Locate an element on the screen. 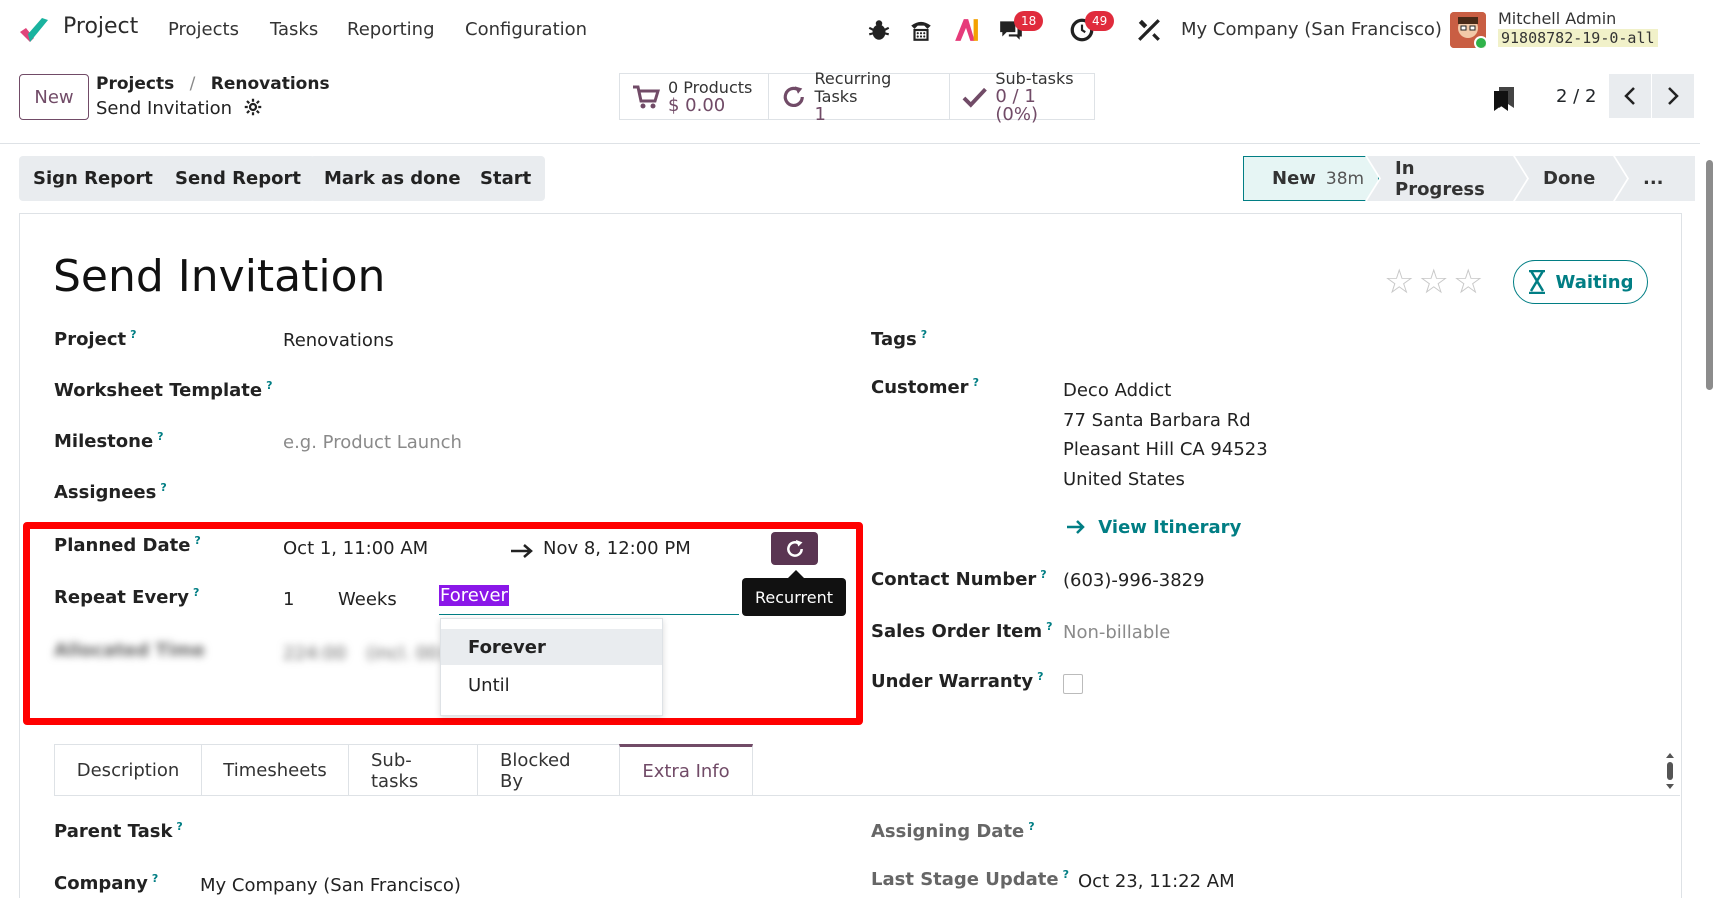 The height and width of the screenshot is (898, 1719). planned-date-field-label: Planned Date? is located at coordinates (127, 545).